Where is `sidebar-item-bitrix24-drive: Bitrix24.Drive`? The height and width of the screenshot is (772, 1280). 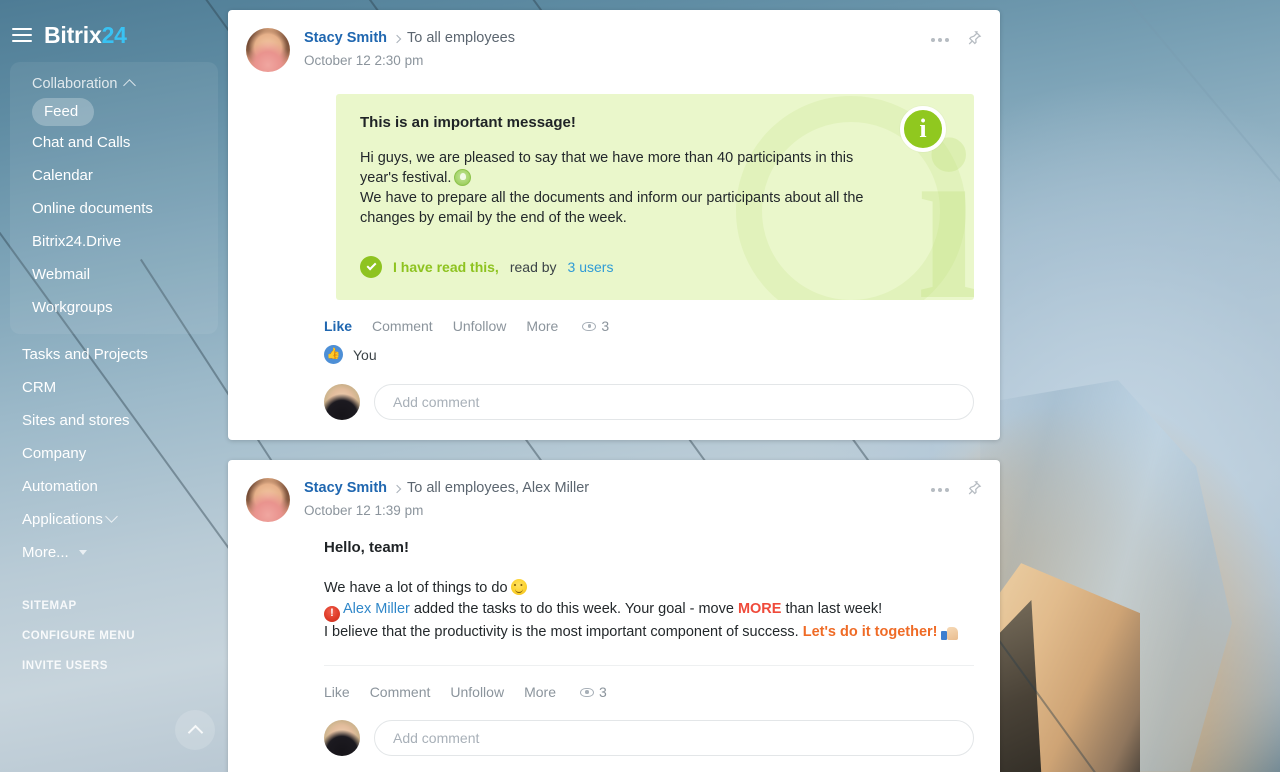 sidebar-item-bitrix24-drive: Bitrix24.Drive is located at coordinates (114, 241).